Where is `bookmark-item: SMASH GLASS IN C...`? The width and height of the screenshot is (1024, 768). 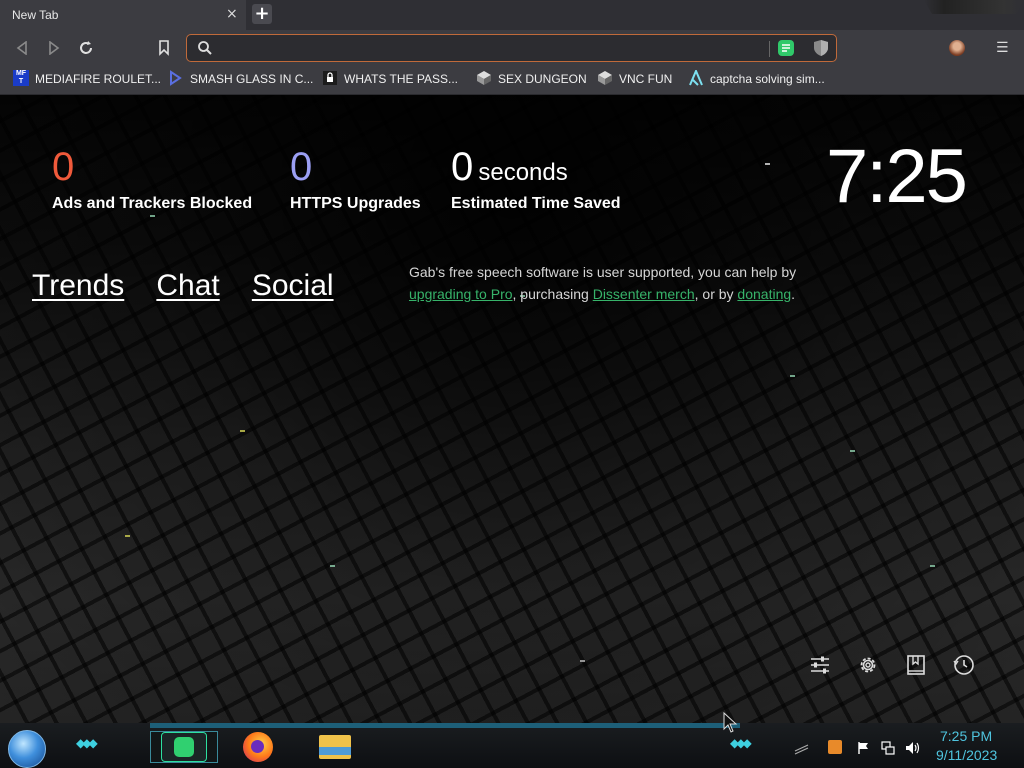
bookmark-item: SMASH GLASS IN C... is located at coordinates (240, 79).